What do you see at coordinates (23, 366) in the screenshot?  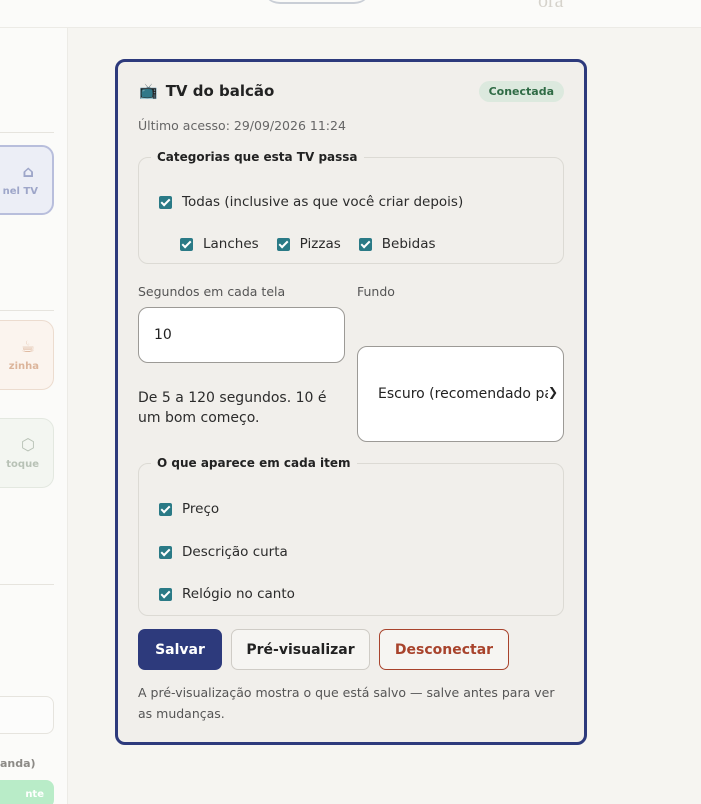 I see `sidebar-item-label: zinha` at bounding box center [23, 366].